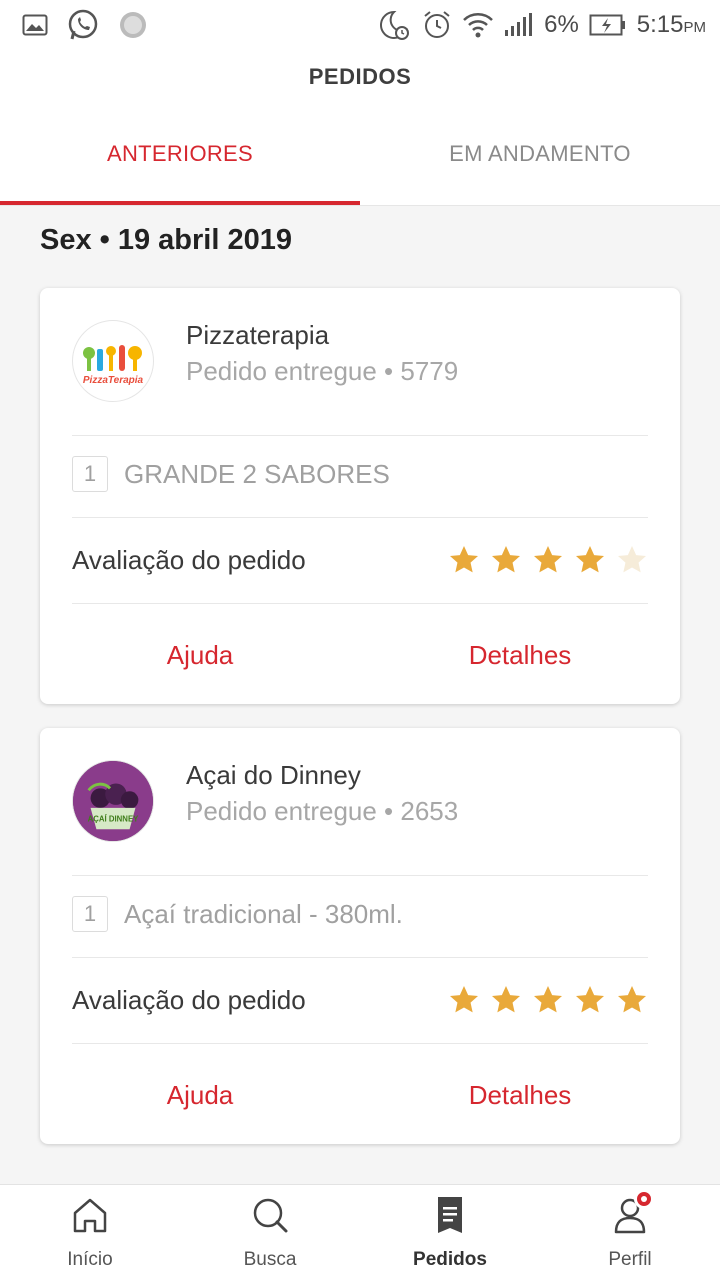 The width and height of the screenshot is (720, 1280). Describe the element at coordinates (360, 205) in the screenshot. I see `header-divider` at that location.